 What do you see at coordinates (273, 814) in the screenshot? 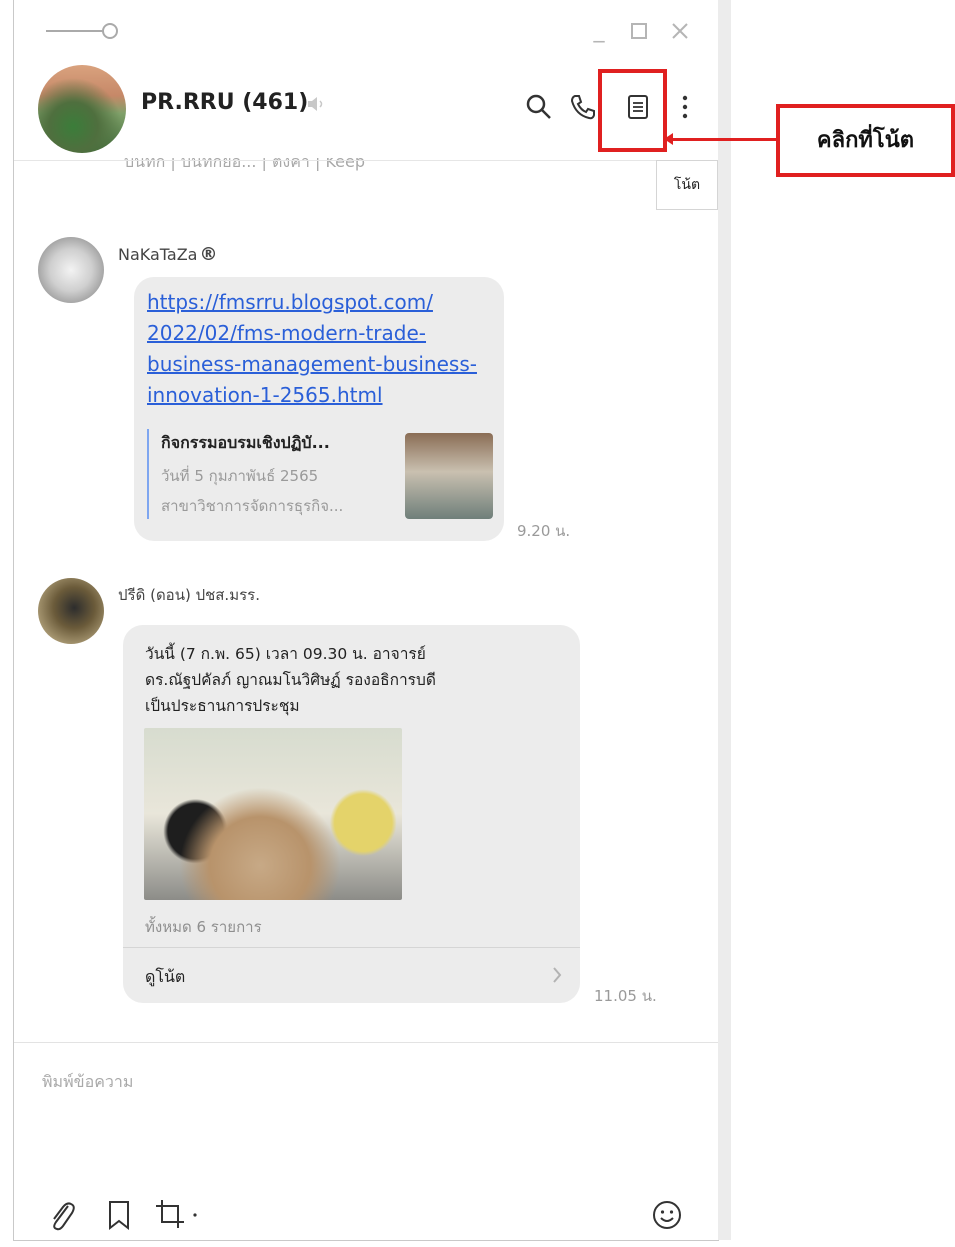
I see `note-image` at bounding box center [273, 814].